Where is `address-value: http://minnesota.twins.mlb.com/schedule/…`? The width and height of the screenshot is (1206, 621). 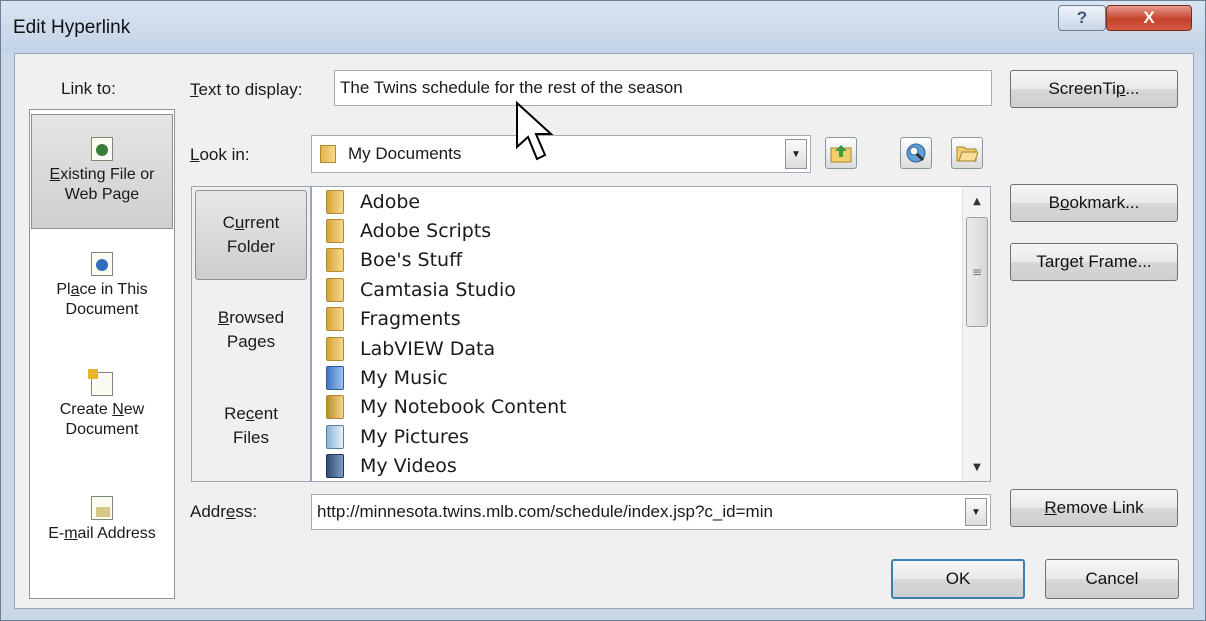
address-value: http://minnesota.twins.mlb.com/schedule/… is located at coordinates (545, 511).